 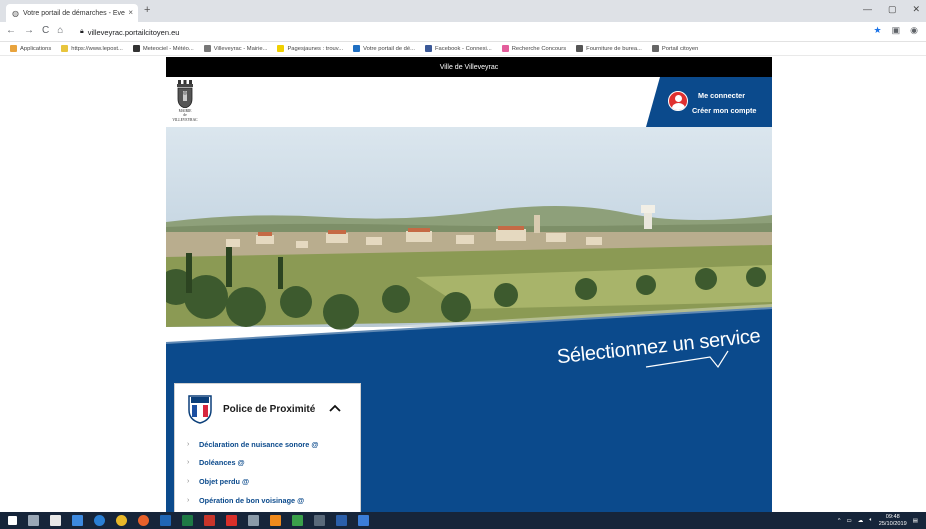 What do you see at coordinates (297, 520) in the screenshot?
I see `app-green-icon` at bounding box center [297, 520].